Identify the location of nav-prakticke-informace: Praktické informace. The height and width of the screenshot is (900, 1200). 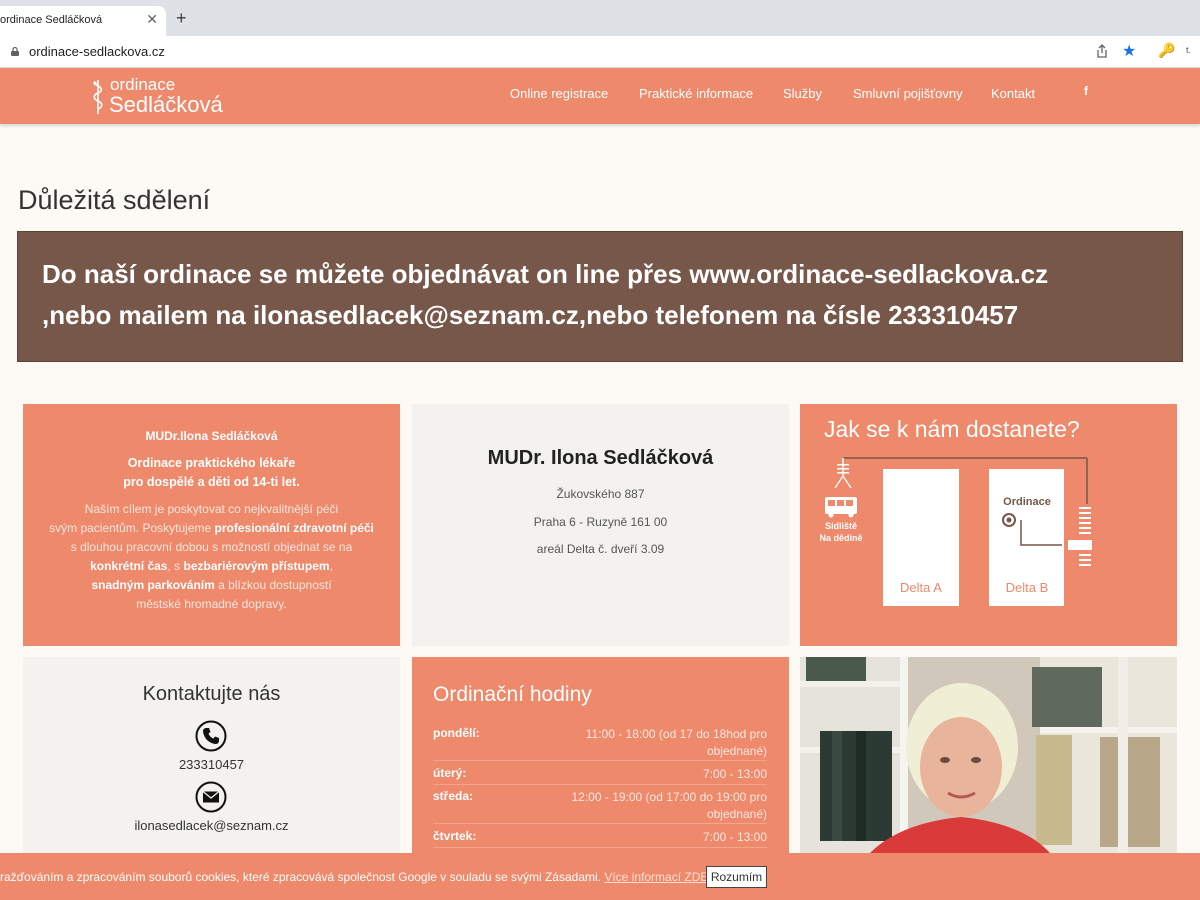
(696, 93).